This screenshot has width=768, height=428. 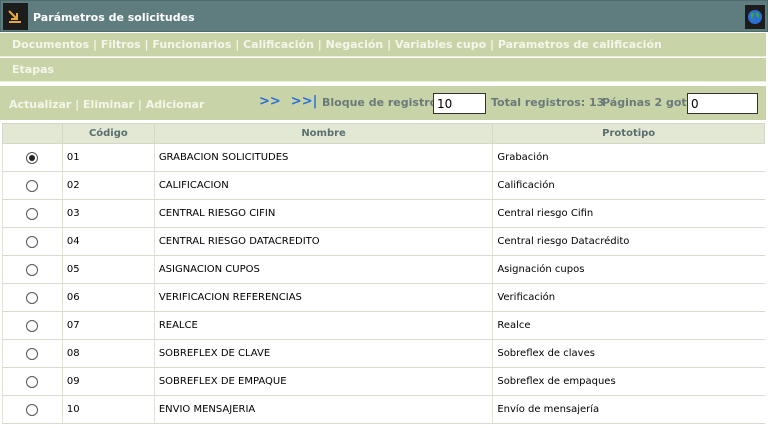 What do you see at coordinates (50, 44) in the screenshot?
I see `menu-item: Documentos` at bounding box center [50, 44].